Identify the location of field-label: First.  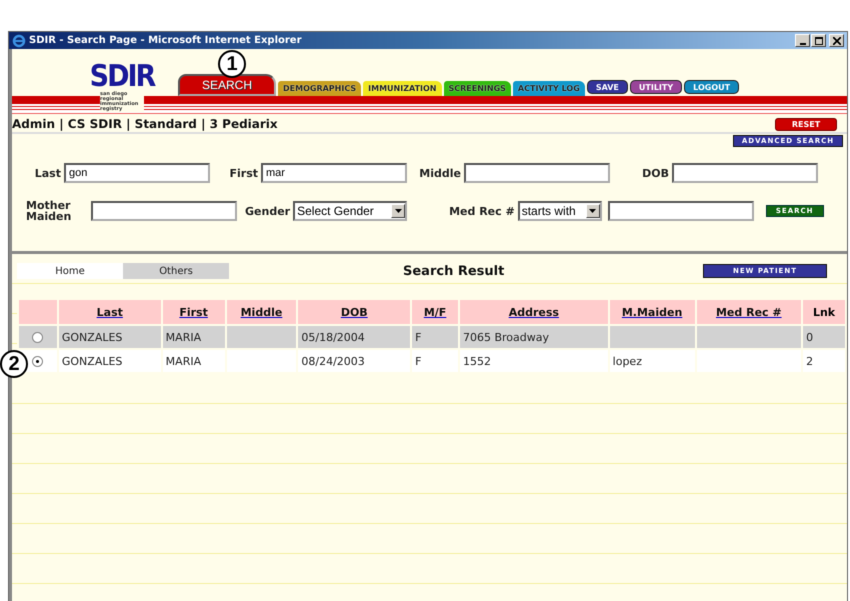
(243, 173).